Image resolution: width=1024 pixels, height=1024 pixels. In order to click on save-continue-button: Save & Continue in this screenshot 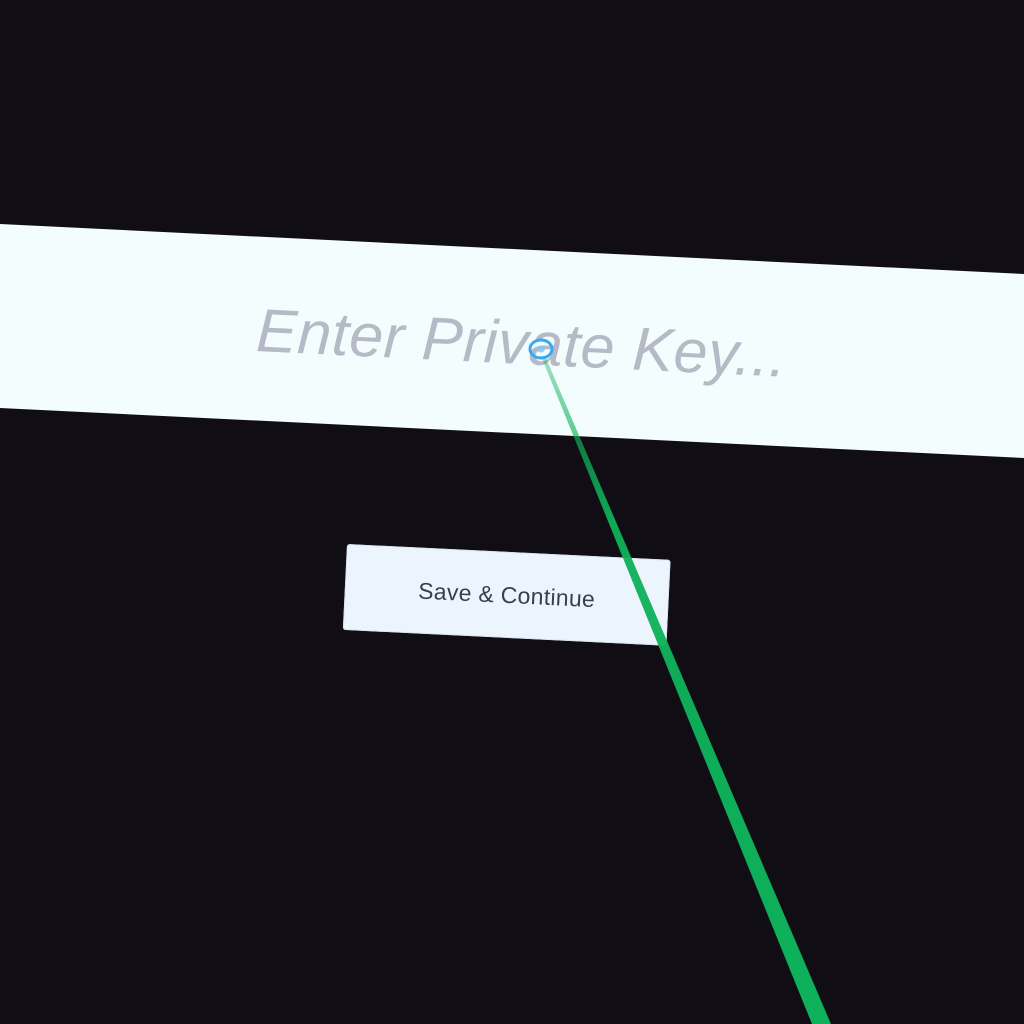, I will do `click(506, 595)`.